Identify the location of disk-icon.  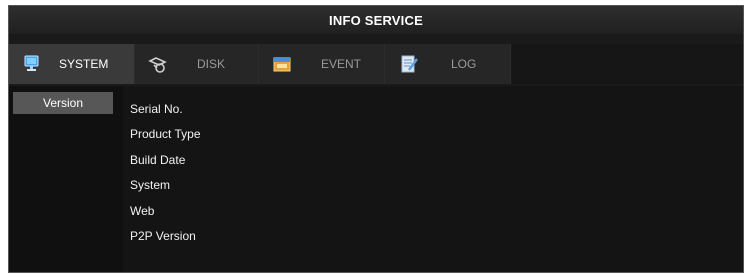
(158, 64).